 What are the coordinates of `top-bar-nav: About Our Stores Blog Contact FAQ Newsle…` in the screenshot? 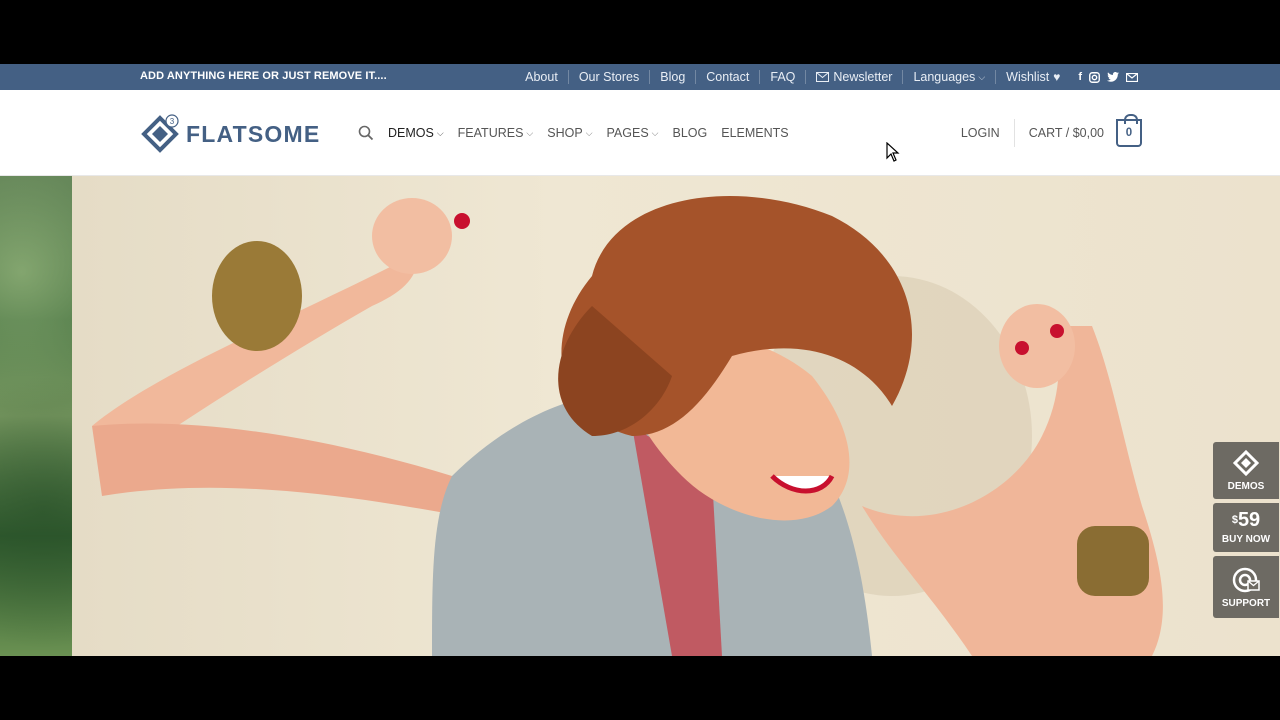 It's located at (826, 77).